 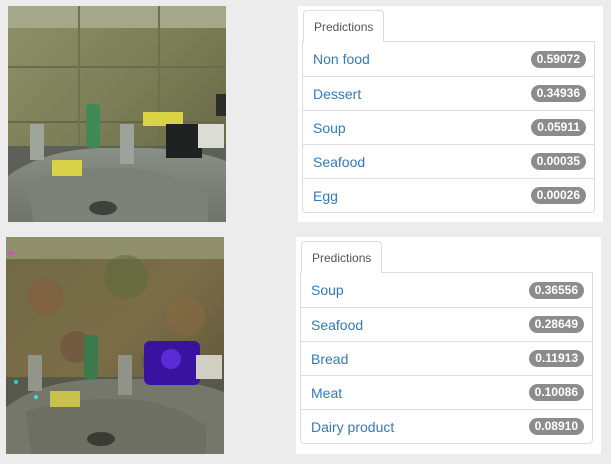 I want to click on prediction-row: Seafood 0.00035, so click(x=448, y=161).